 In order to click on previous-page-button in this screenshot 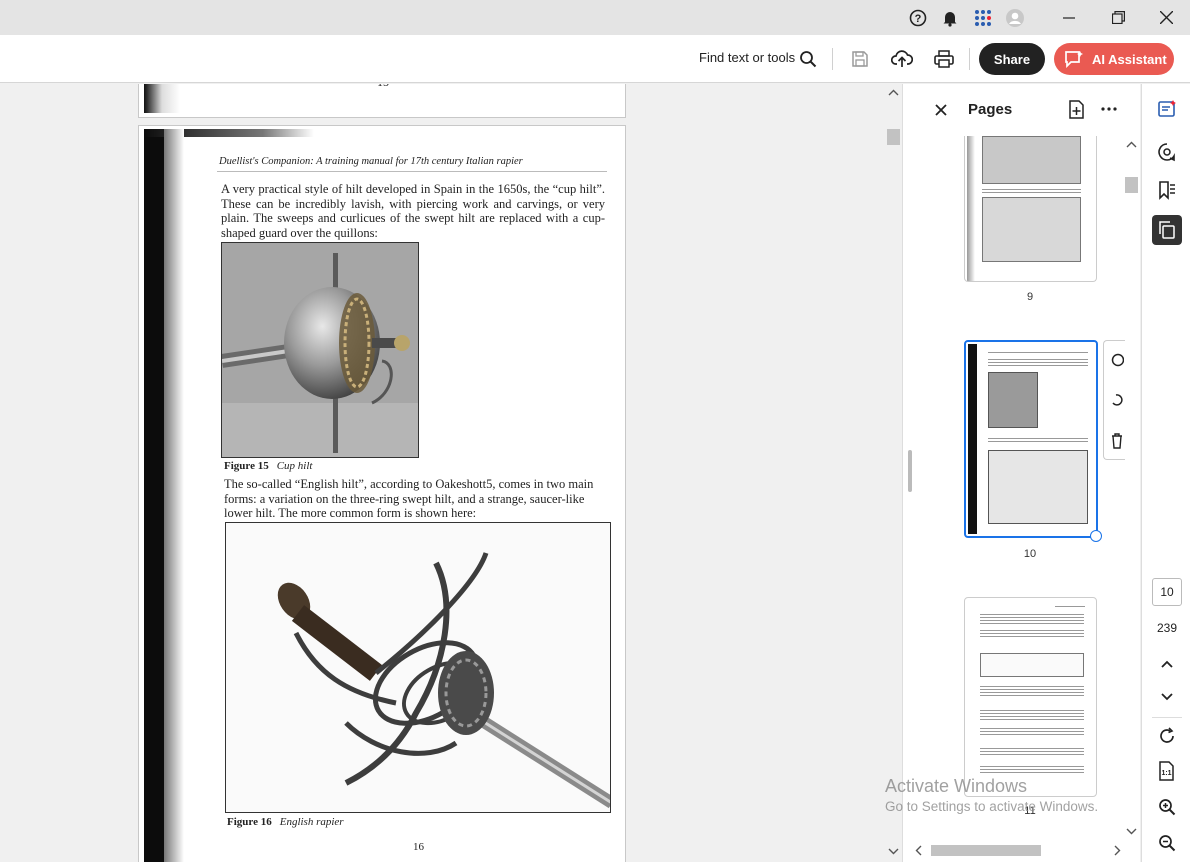, I will do `click(1167, 664)`.